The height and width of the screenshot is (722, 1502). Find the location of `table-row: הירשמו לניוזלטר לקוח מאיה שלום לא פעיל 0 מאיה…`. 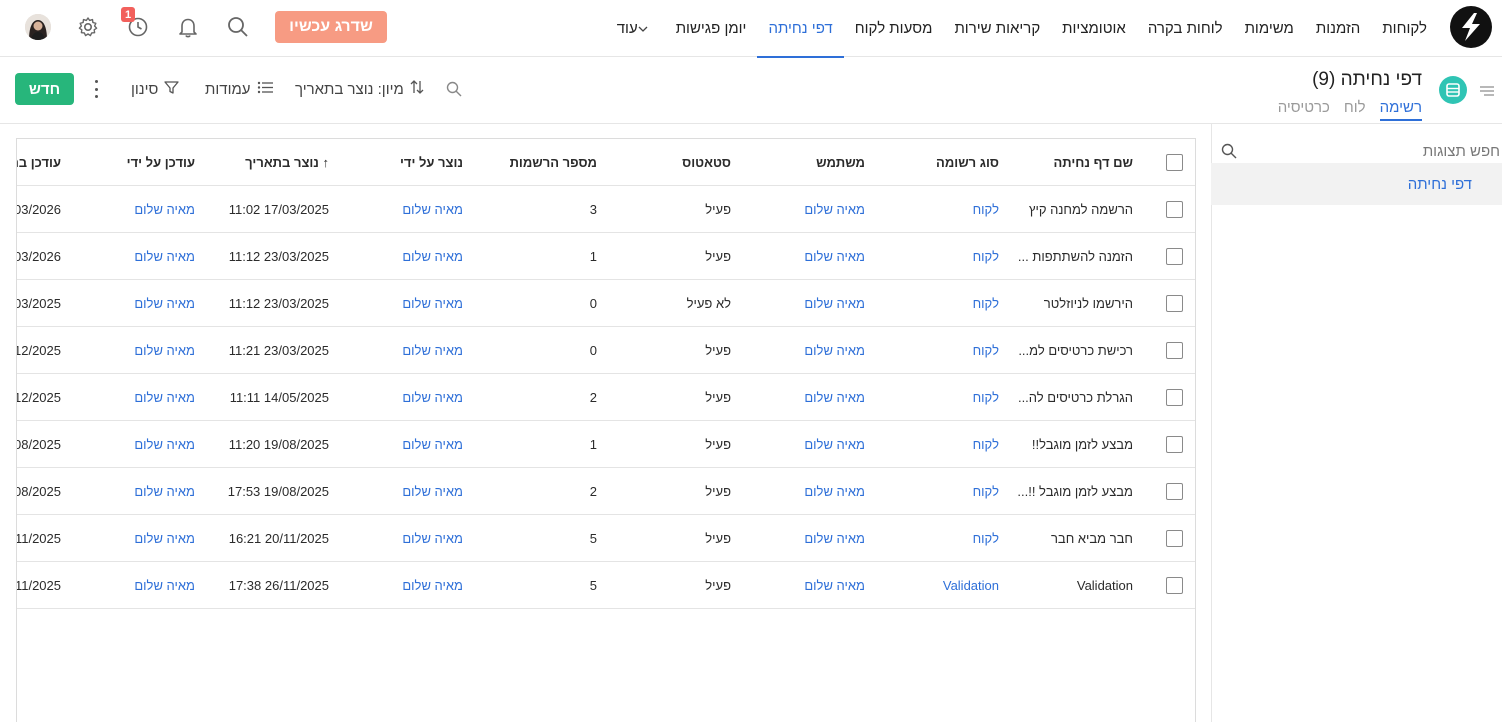

table-row: הירשמו לניוזלטר לקוח מאיה שלום לא פעיל 0 מאיה… is located at coordinates (606, 303).